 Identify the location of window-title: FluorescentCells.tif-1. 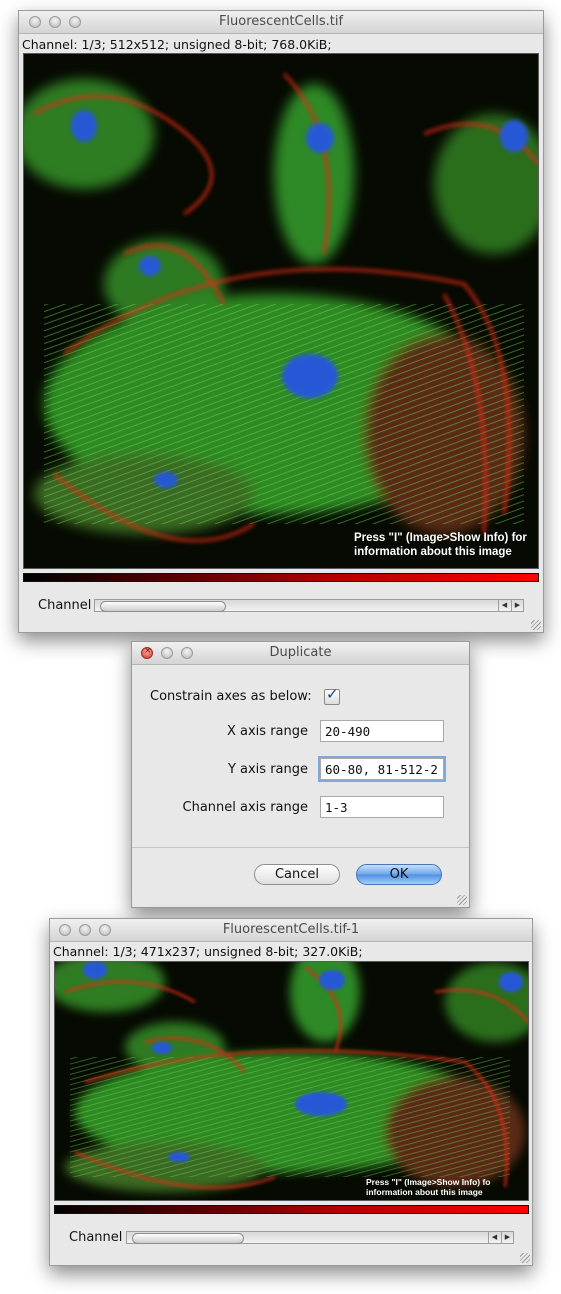
(291, 929).